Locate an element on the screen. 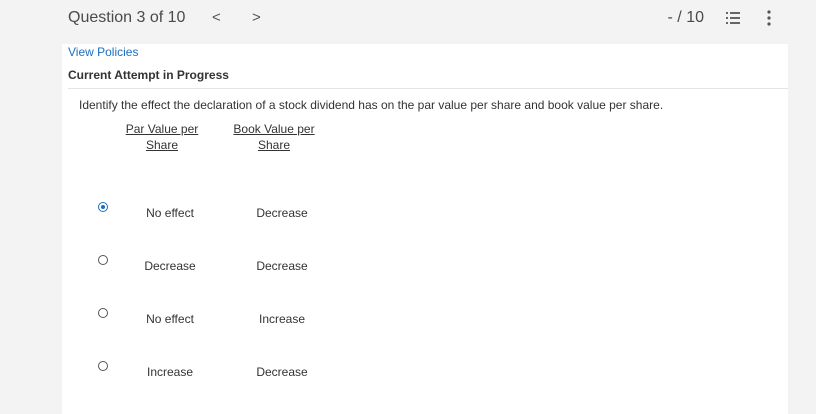 Image resolution: width=816 pixels, height=414 pixels. more-vertical-icon is located at coordinates (769, 18).